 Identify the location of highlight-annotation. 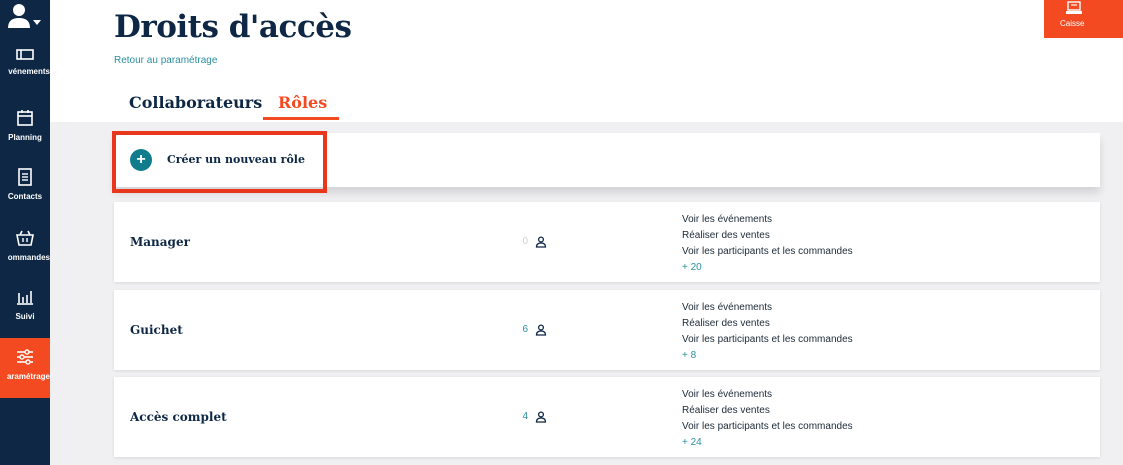
(219, 162).